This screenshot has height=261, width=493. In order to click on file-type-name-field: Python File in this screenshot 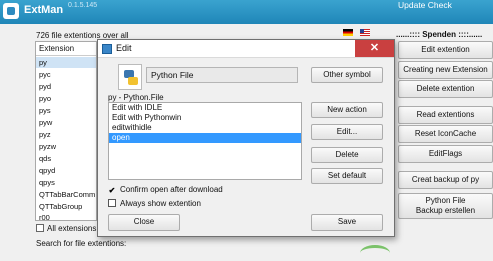, I will do `click(222, 75)`.